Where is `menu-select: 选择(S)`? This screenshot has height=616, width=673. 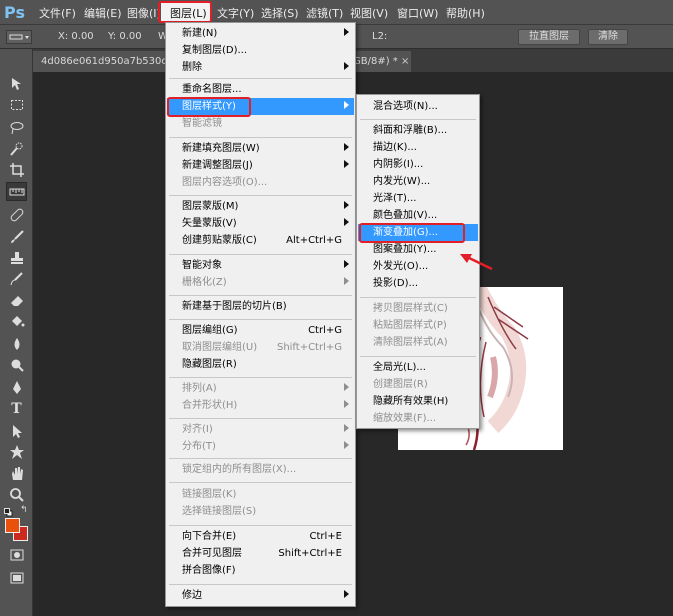
menu-select: 选择(S) is located at coordinates (280, 13).